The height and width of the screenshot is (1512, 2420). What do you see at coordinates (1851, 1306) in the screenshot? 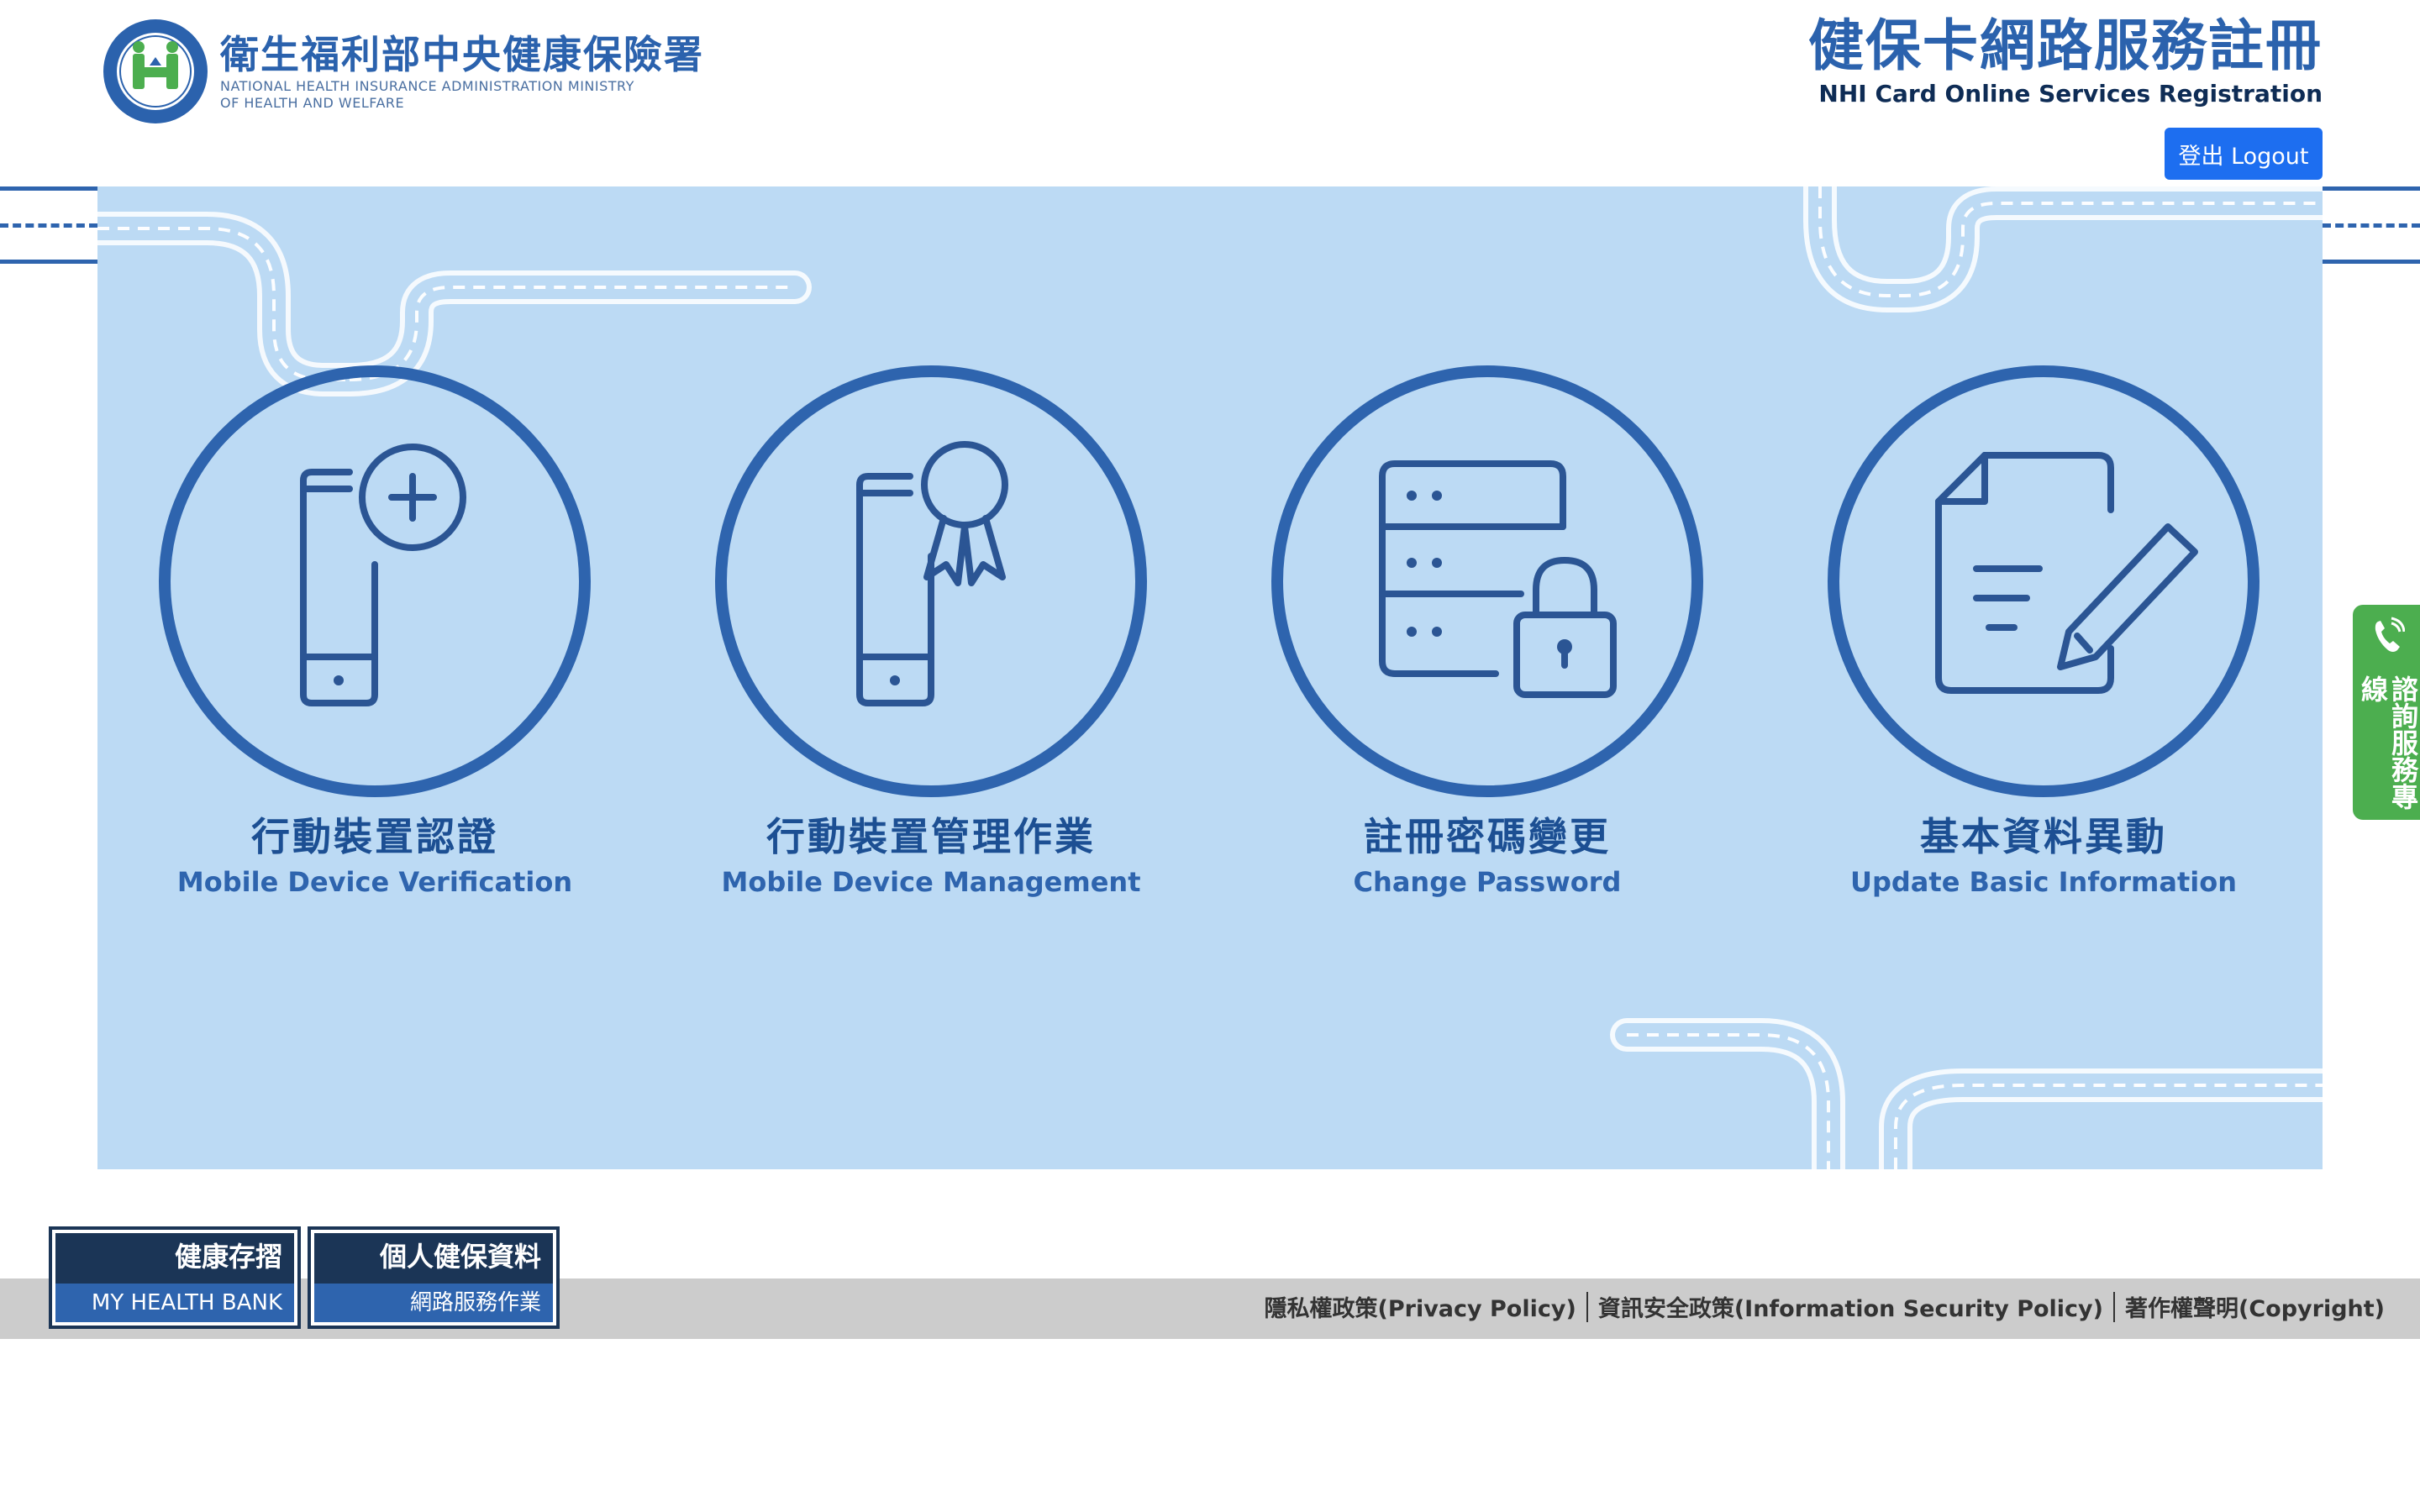
I see `security-policy-link: 資訊安全政策(Information Security Policy)` at bounding box center [1851, 1306].